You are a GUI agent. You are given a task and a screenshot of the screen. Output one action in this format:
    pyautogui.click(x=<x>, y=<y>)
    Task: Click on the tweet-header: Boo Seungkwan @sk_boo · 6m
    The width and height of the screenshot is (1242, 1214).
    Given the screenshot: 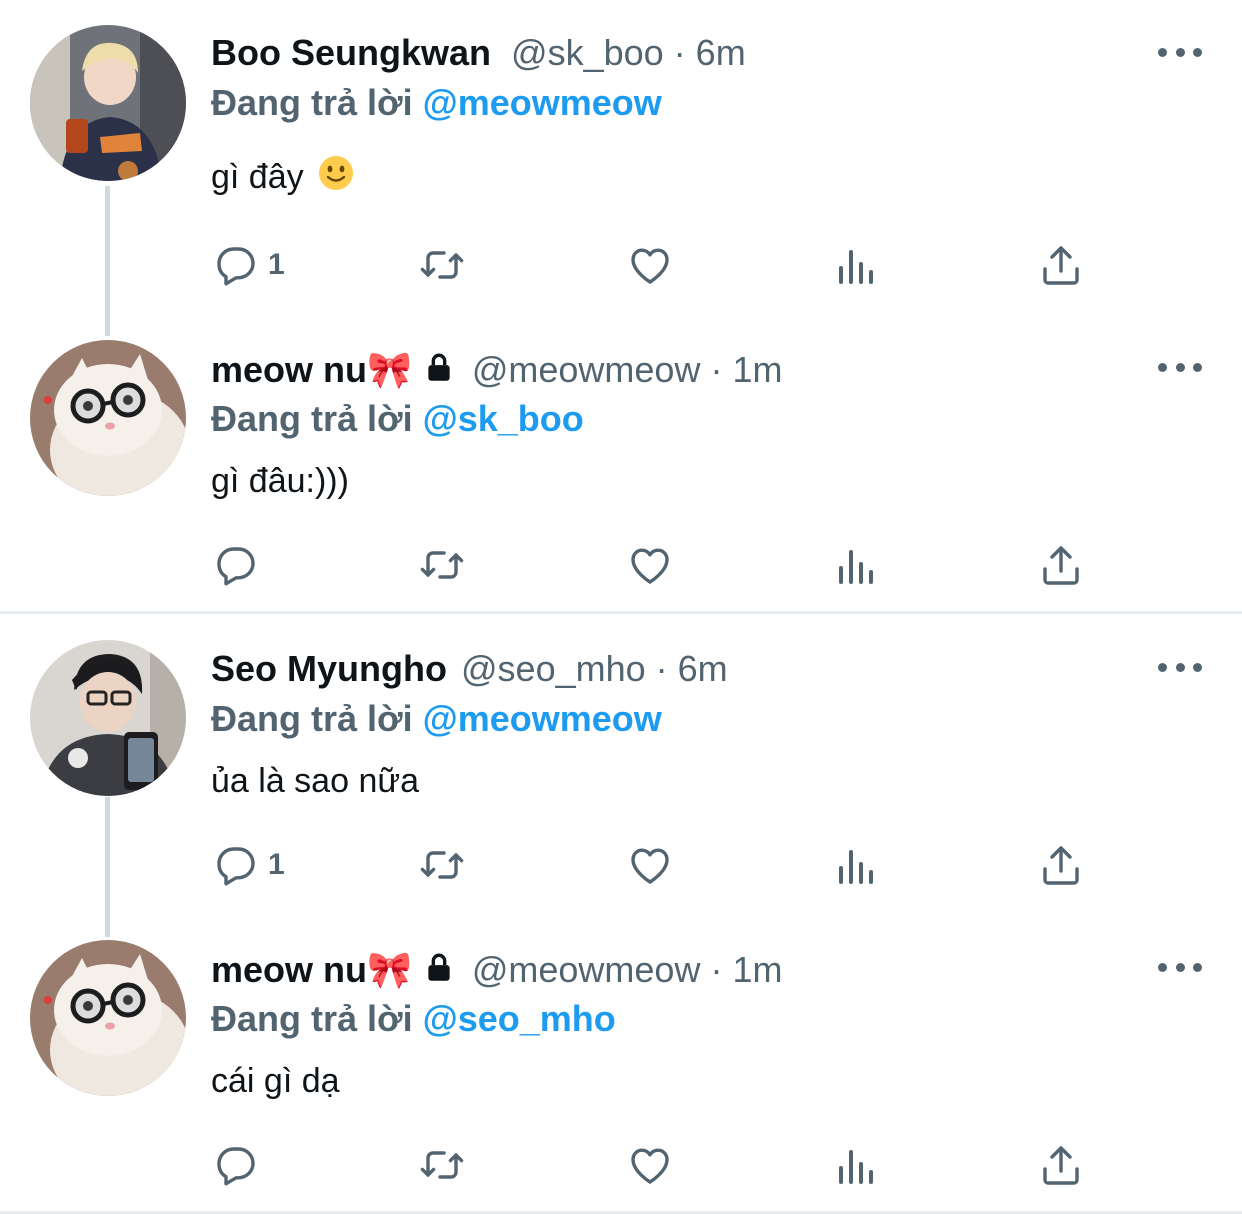 What is the action you would take?
    pyautogui.click(x=478, y=53)
    